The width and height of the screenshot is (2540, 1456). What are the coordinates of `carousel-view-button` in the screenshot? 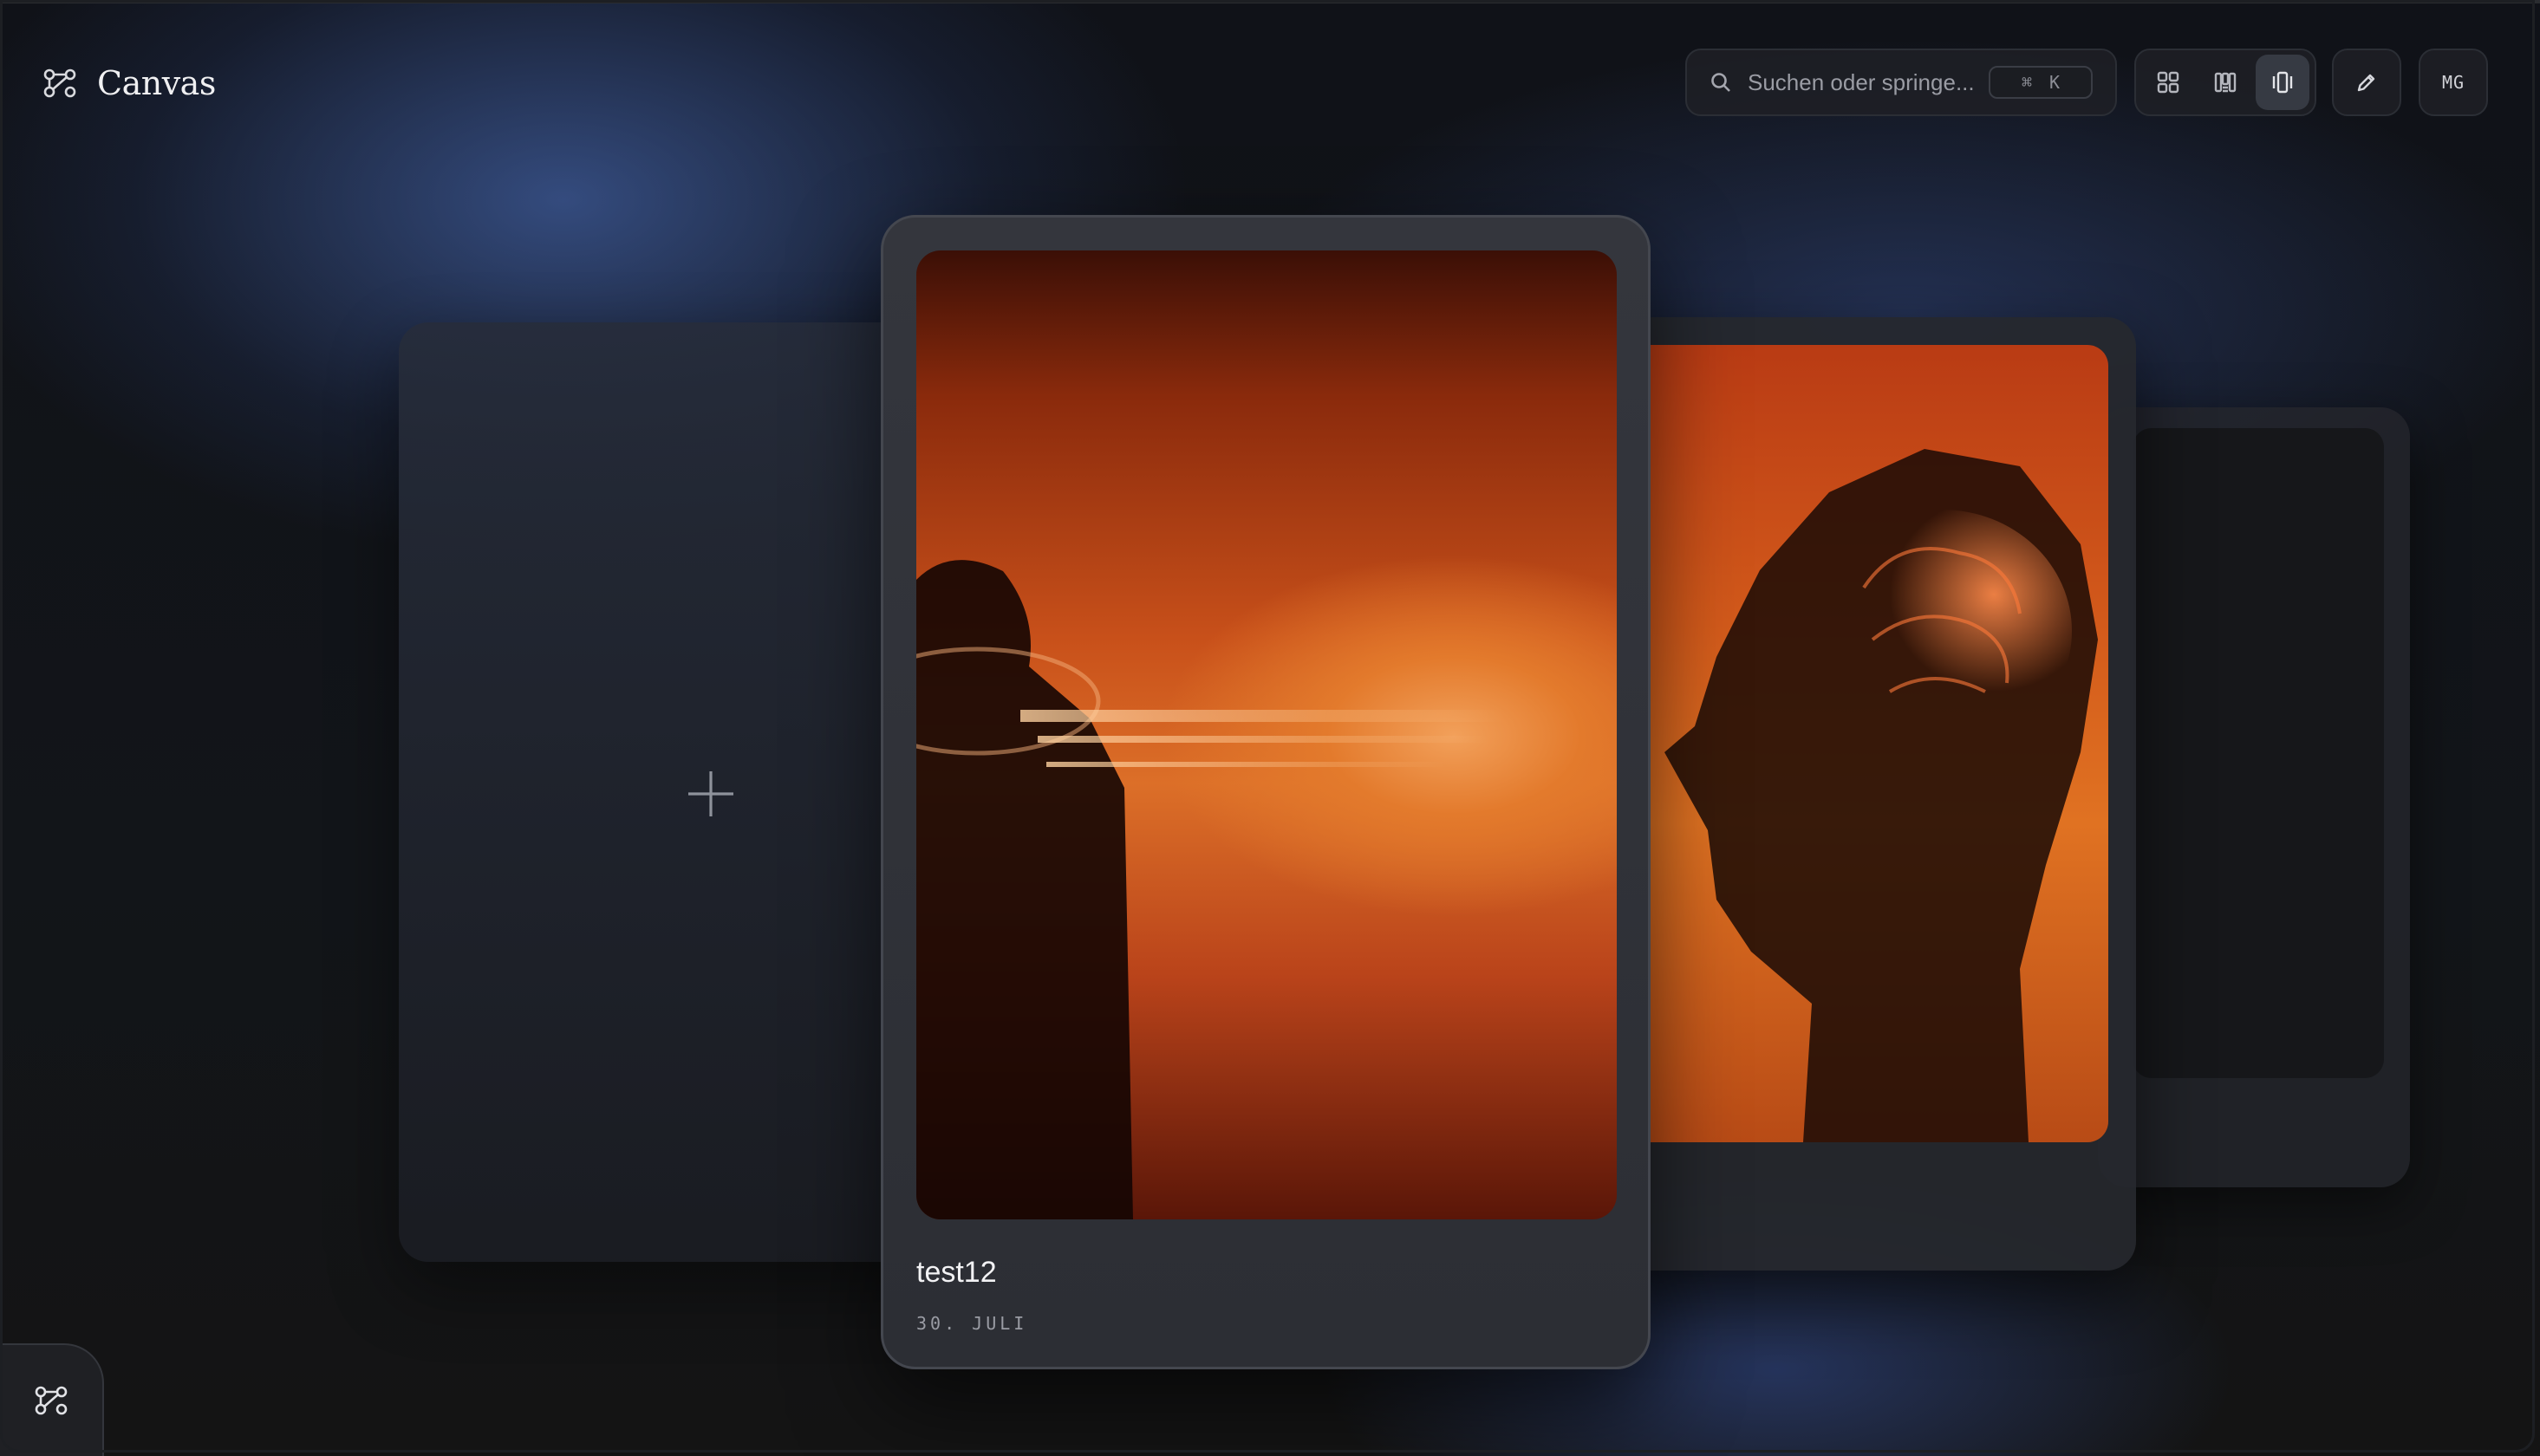 It's located at (2282, 82).